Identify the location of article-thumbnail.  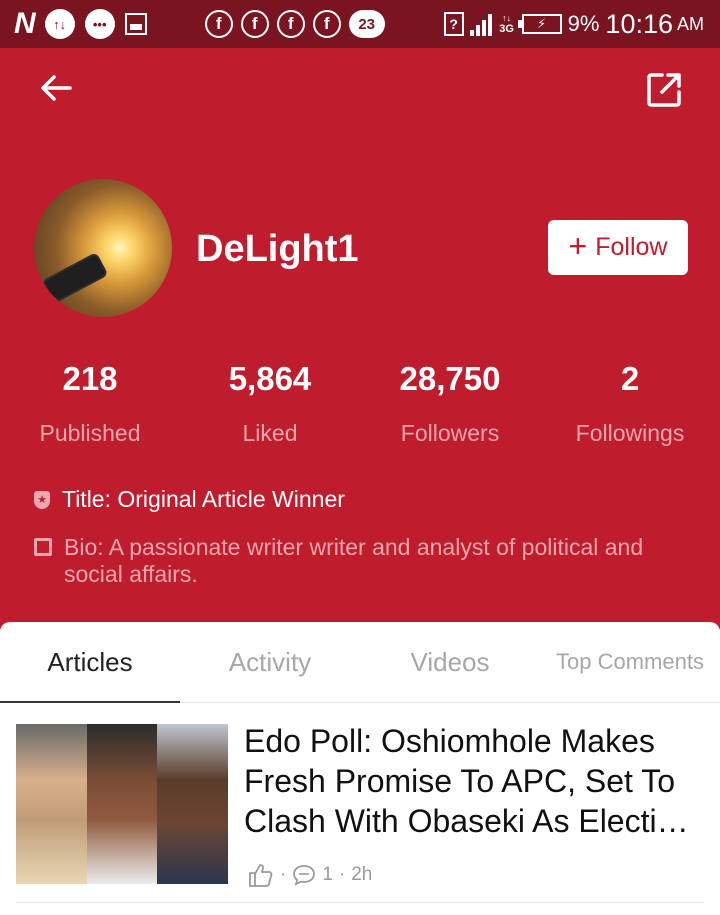
(122, 804).